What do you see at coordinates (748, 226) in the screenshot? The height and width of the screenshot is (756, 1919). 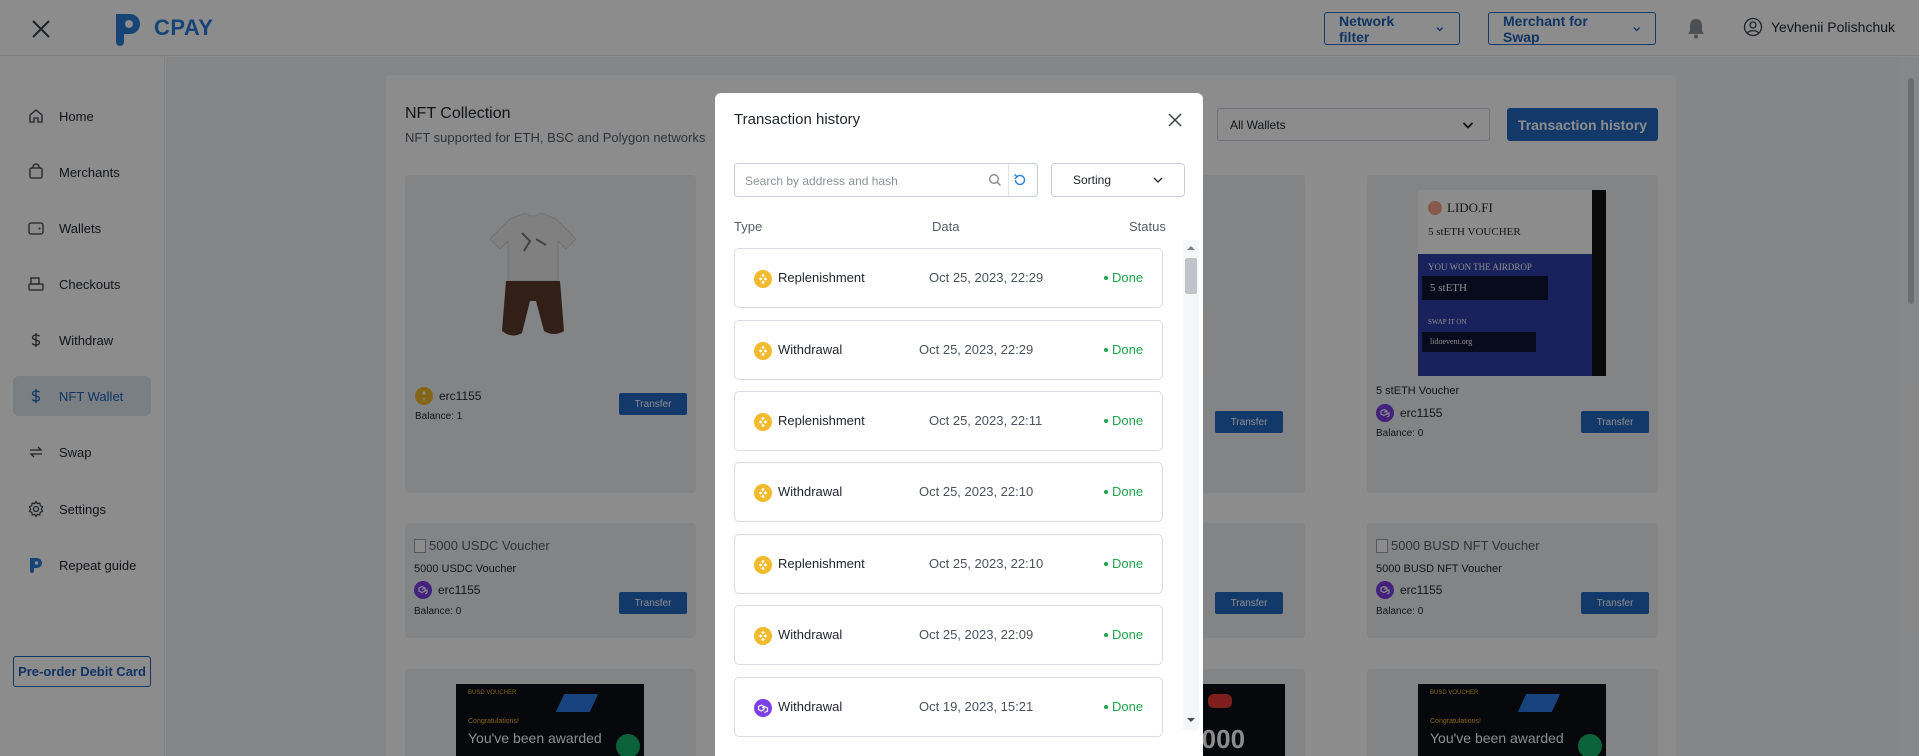 I see `column-header-type: Type` at bounding box center [748, 226].